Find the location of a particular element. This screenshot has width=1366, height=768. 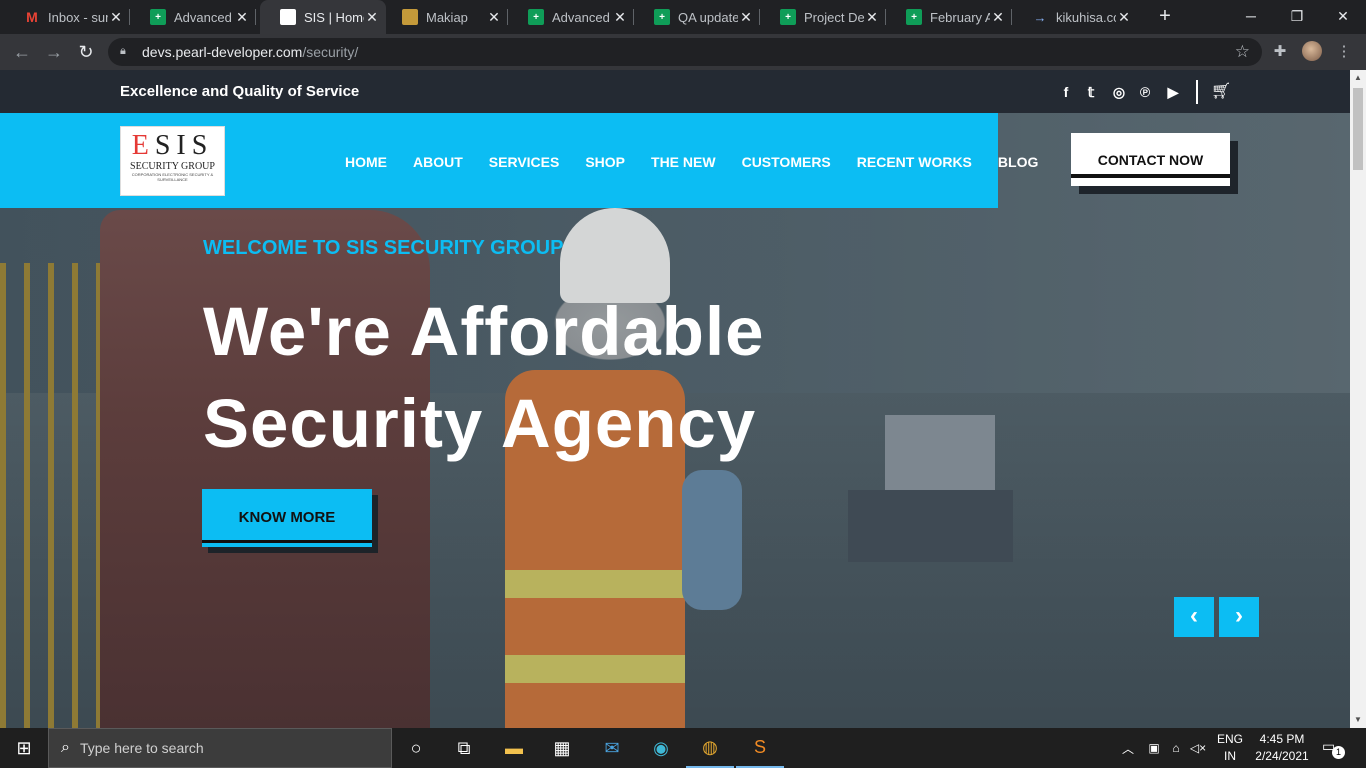

makiap-icon is located at coordinates (410, 17).